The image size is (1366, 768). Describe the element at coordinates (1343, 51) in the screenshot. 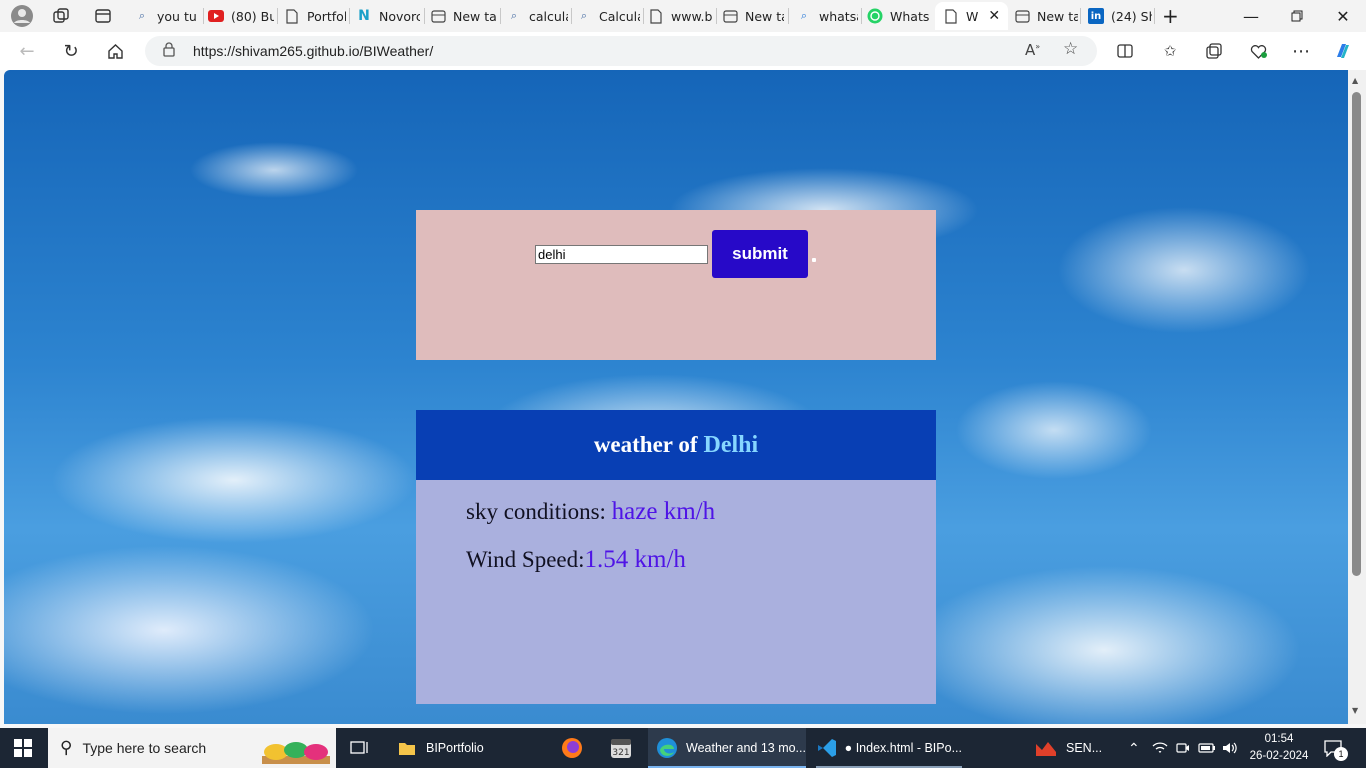

I see `copilot-icon` at that location.